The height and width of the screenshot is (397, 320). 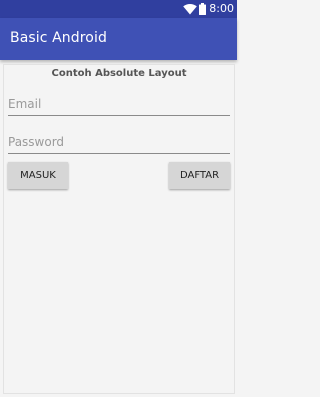 What do you see at coordinates (221, 8) in the screenshot?
I see `status-time: 8:00` at bounding box center [221, 8].